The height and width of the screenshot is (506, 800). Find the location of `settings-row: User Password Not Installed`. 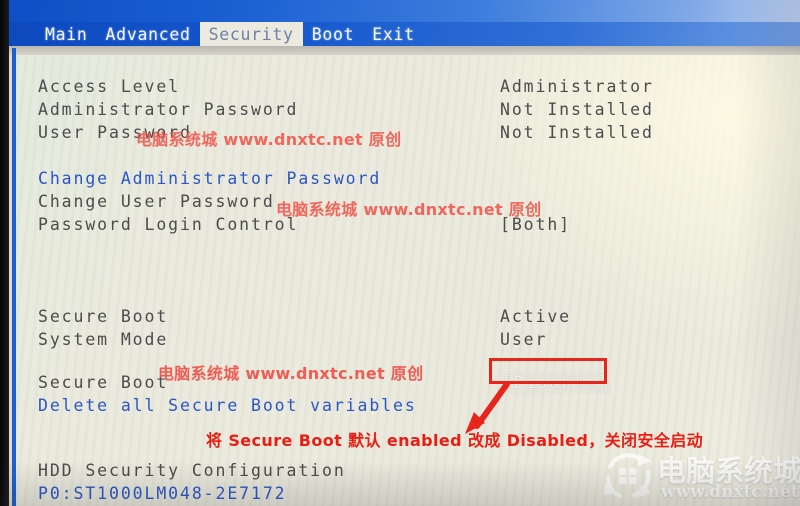

settings-row: User Password Not Installed is located at coordinates (408, 132).